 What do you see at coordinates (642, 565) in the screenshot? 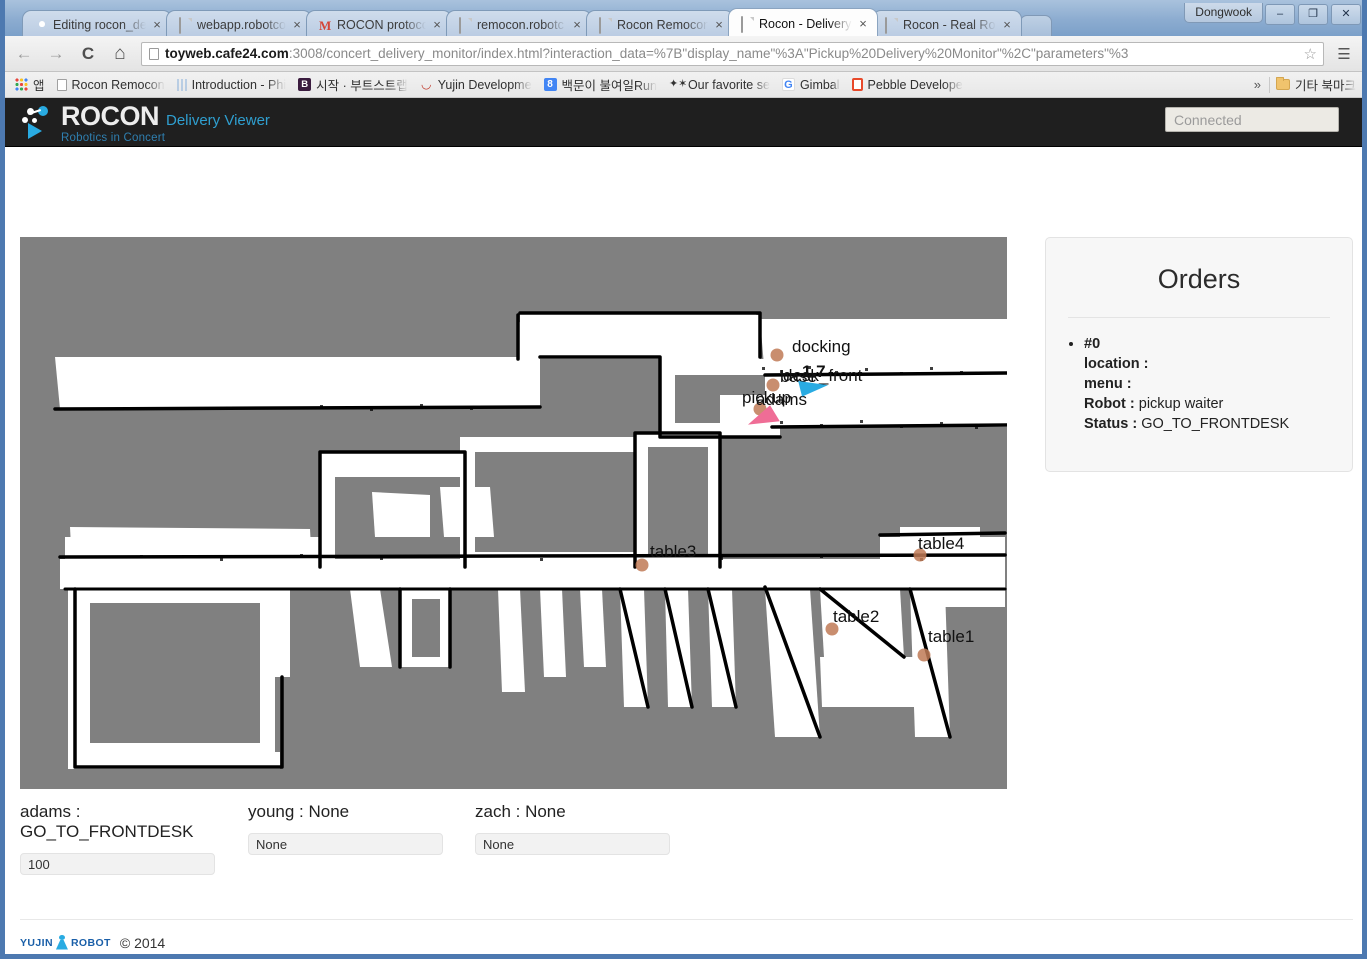
I see `waypoint-marker-table3` at bounding box center [642, 565].